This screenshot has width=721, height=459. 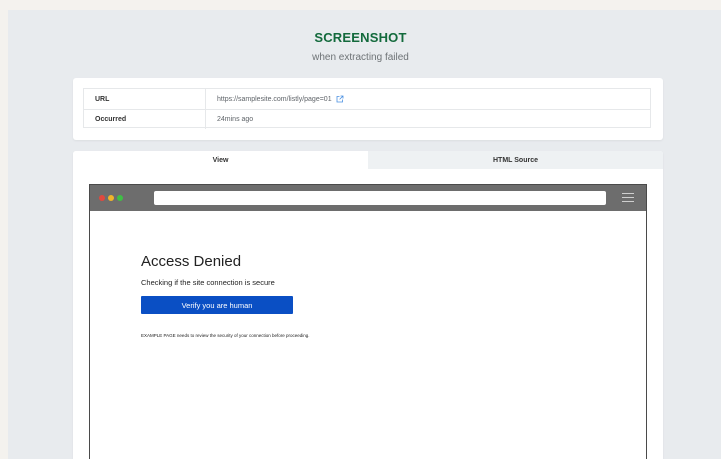 I want to click on window-minimize-dot, so click(x=111, y=198).